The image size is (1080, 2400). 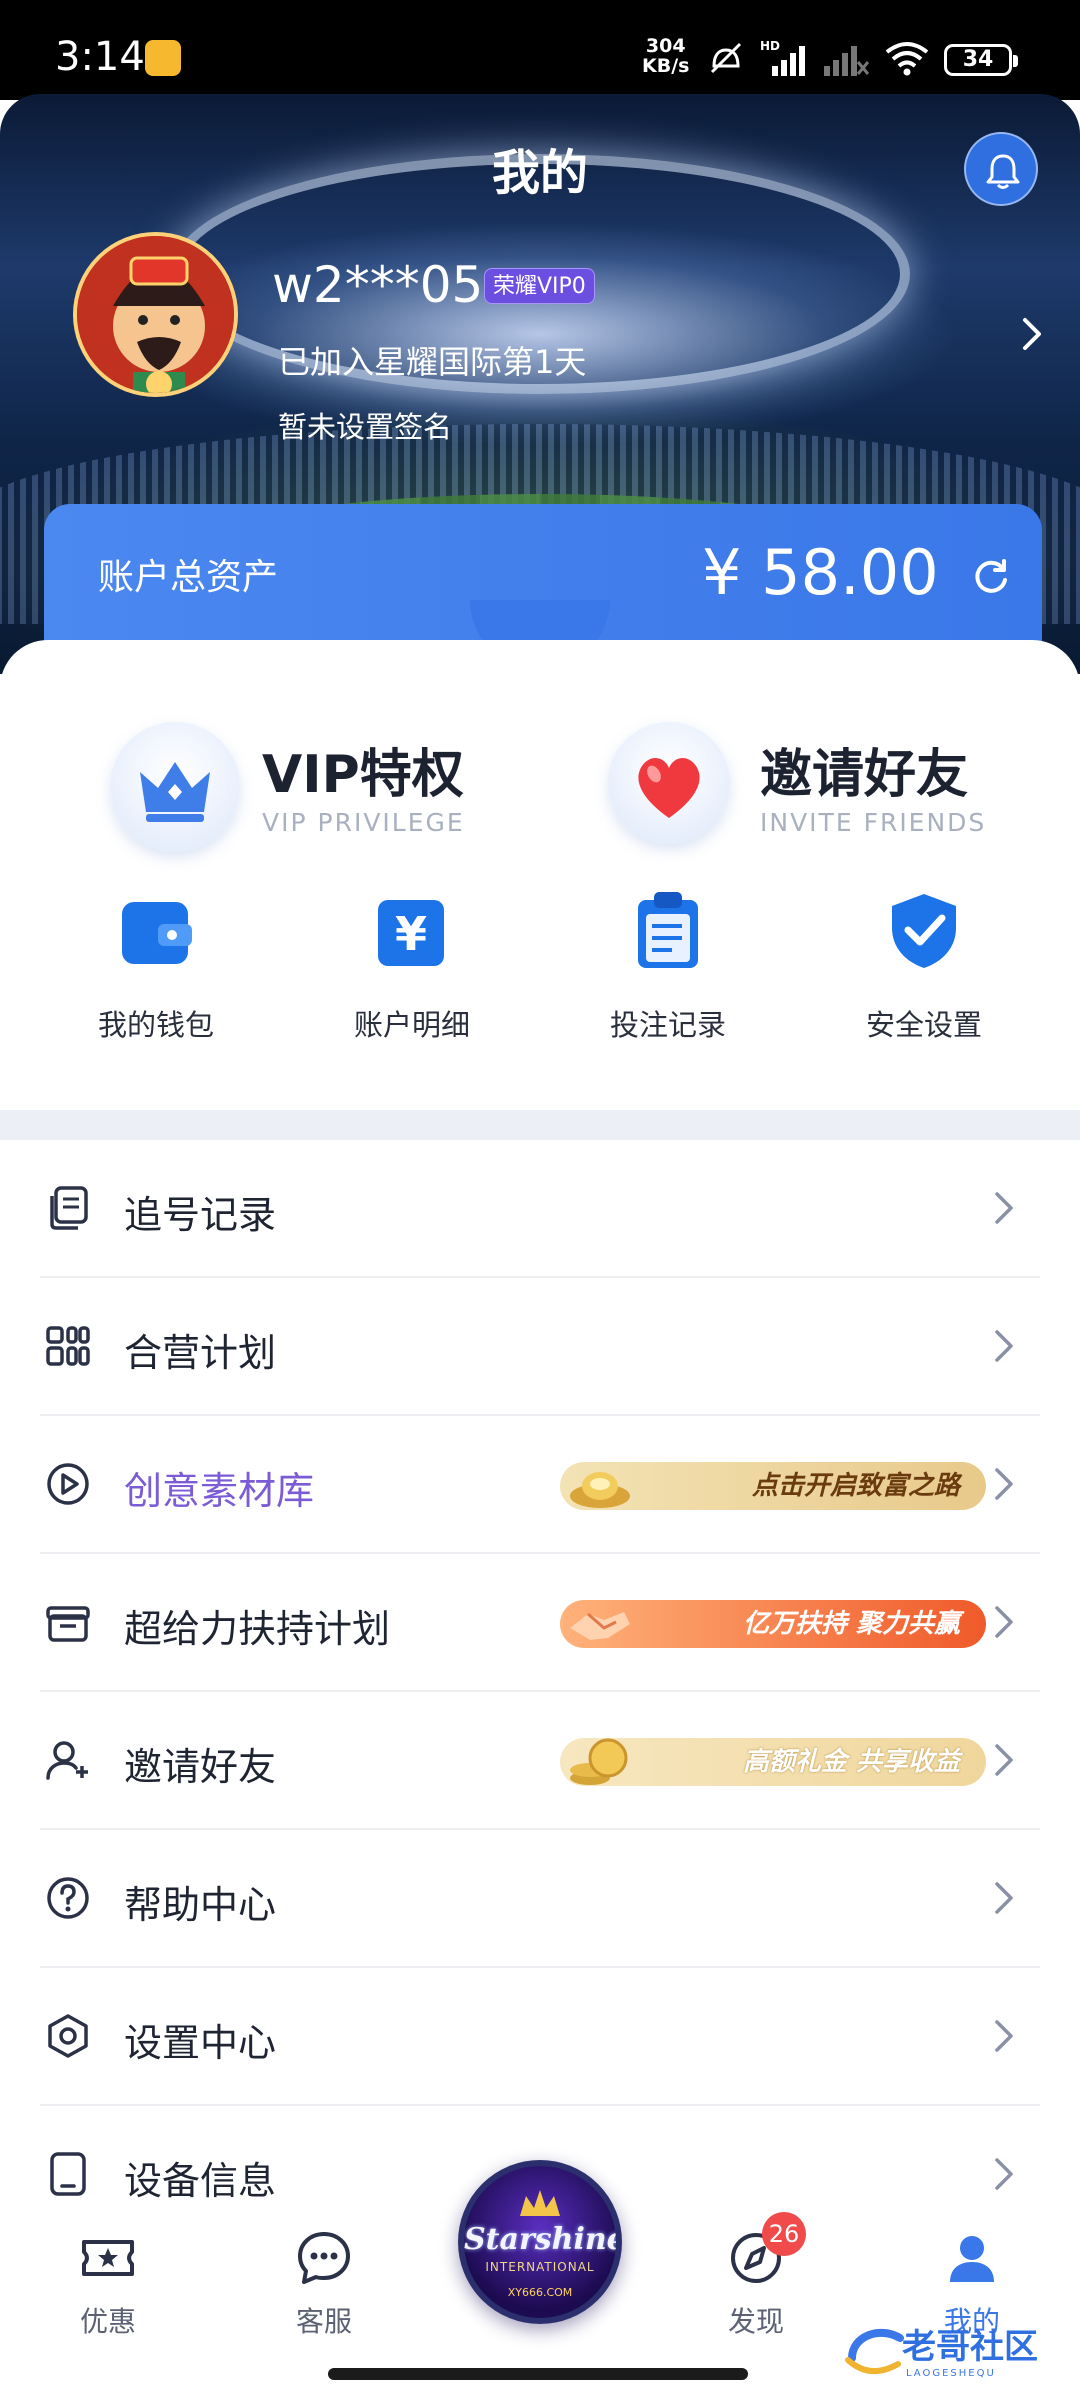 What do you see at coordinates (820, 572) in the screenshot?
I see `total-assets-value: ¥ 58.00` at bounding box center [820, 572].